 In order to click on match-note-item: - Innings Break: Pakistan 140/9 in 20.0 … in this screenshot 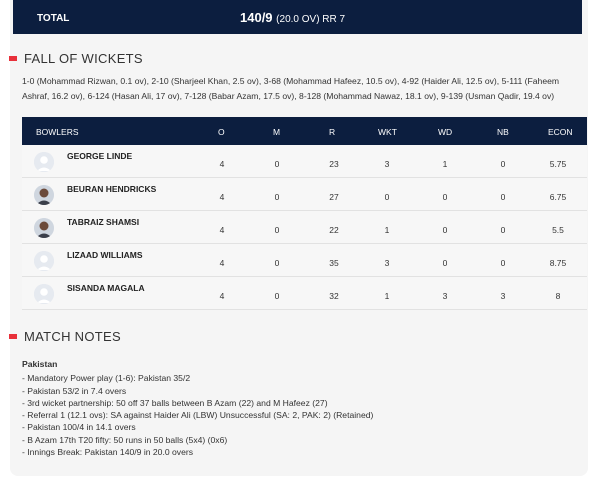, I will do `click(108, 452)`.